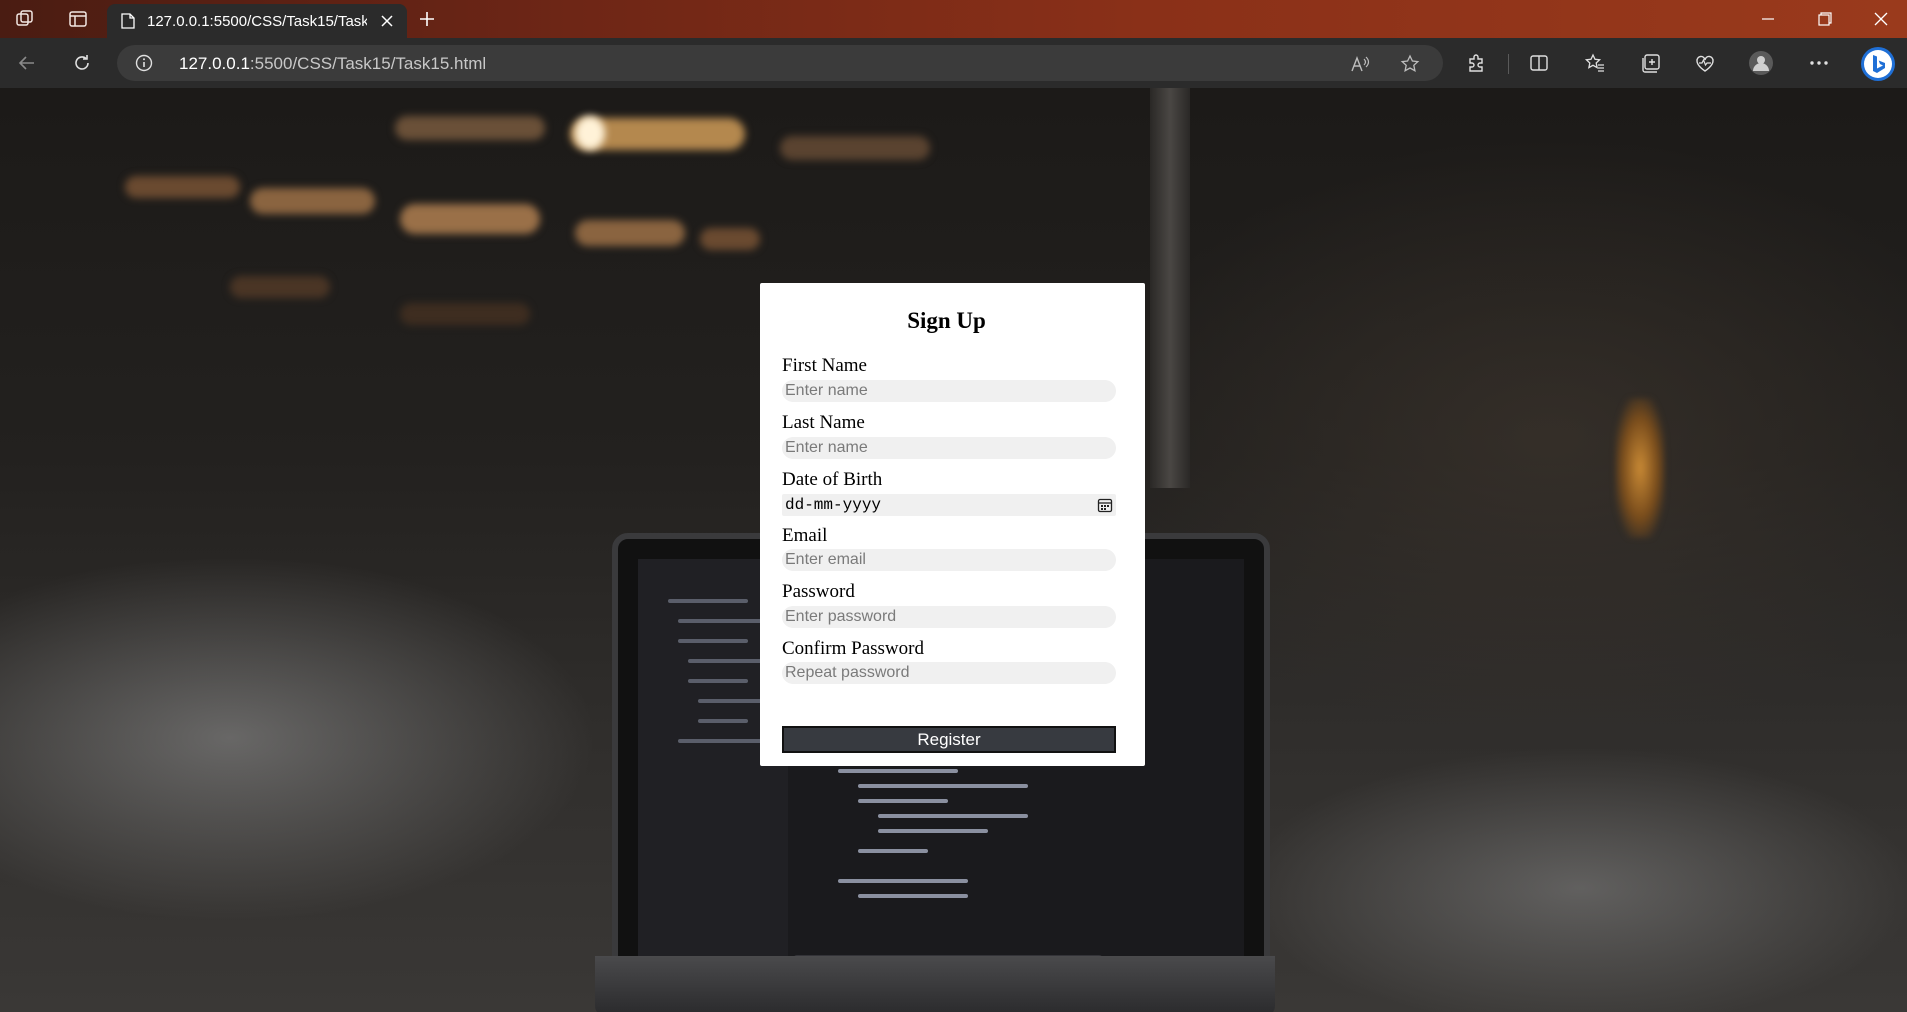 The image size is (1907, 1012). What do you see at coordinates (780, 63) in the screenshot?
I see `address-bar: 127.0.0.1:5500/CSS/Task15/Task15.html` at bounding box center [780, 63].